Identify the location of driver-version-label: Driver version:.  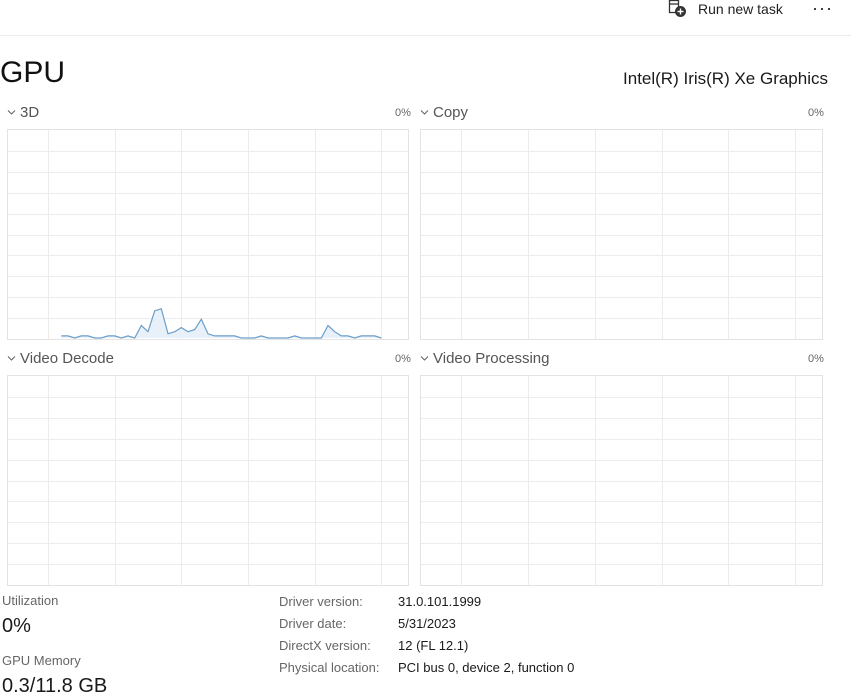
(321, 601).